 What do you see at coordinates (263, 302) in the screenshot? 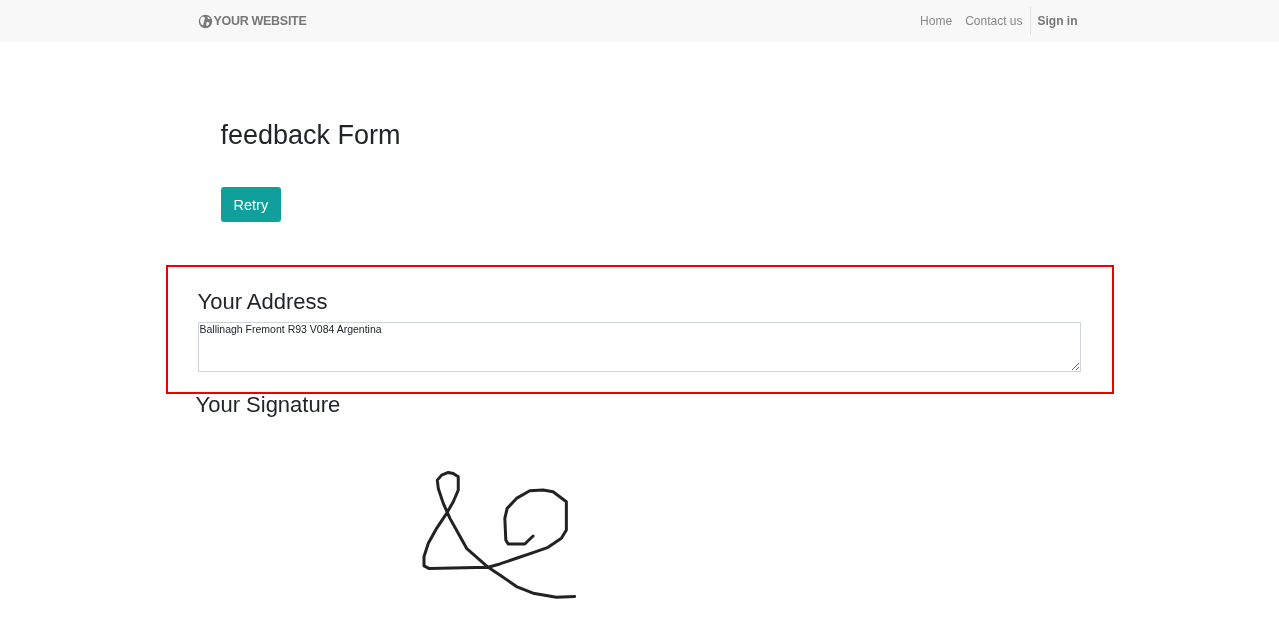
I see `section-heading: Your Address` at bounding box center [263, 302].